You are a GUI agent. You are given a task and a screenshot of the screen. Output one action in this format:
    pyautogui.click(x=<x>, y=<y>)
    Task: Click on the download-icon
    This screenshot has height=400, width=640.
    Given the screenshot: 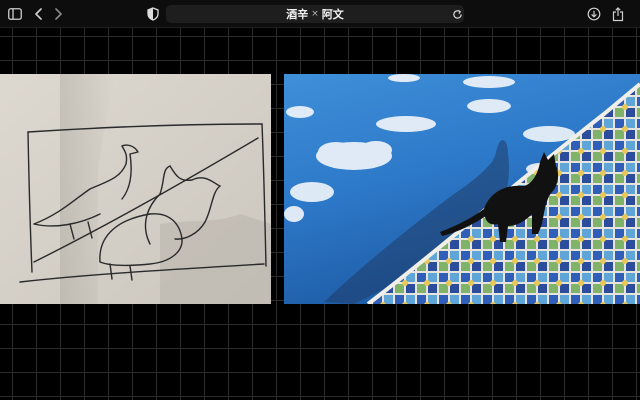 What is the action you would take?
    pyautogui.click(x=594, y=14)
    